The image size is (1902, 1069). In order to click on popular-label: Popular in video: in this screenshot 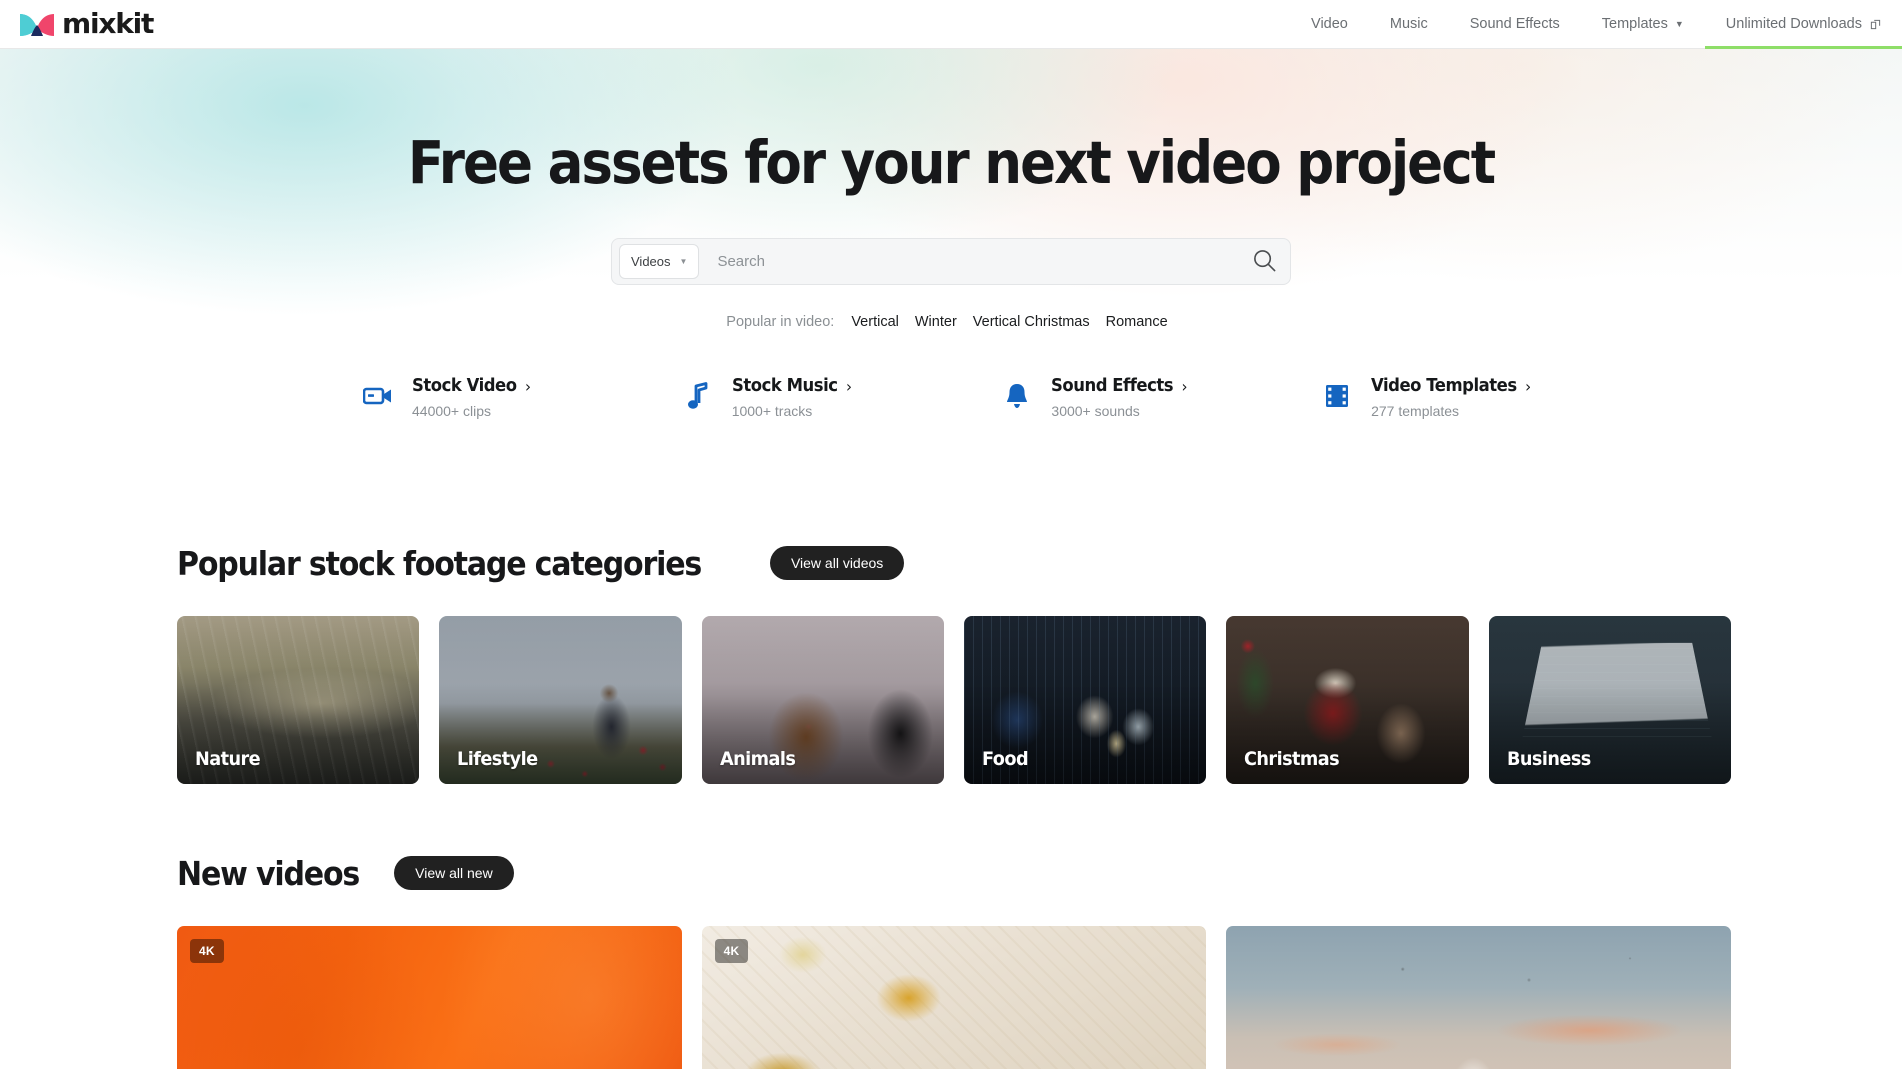, I will do `click(780, 322)`.